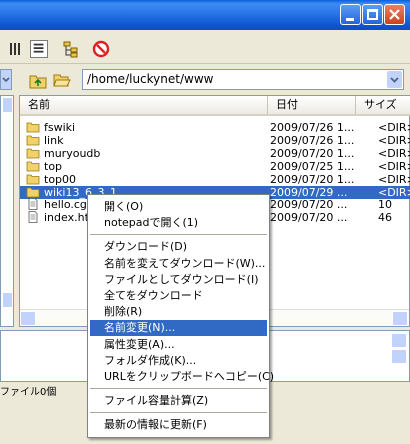 The width and height of the screenshot is (410, 444). Describe the element at coordinates (178, 207) in the screenshot. I see `menu-item: 開く(O)` at that location.